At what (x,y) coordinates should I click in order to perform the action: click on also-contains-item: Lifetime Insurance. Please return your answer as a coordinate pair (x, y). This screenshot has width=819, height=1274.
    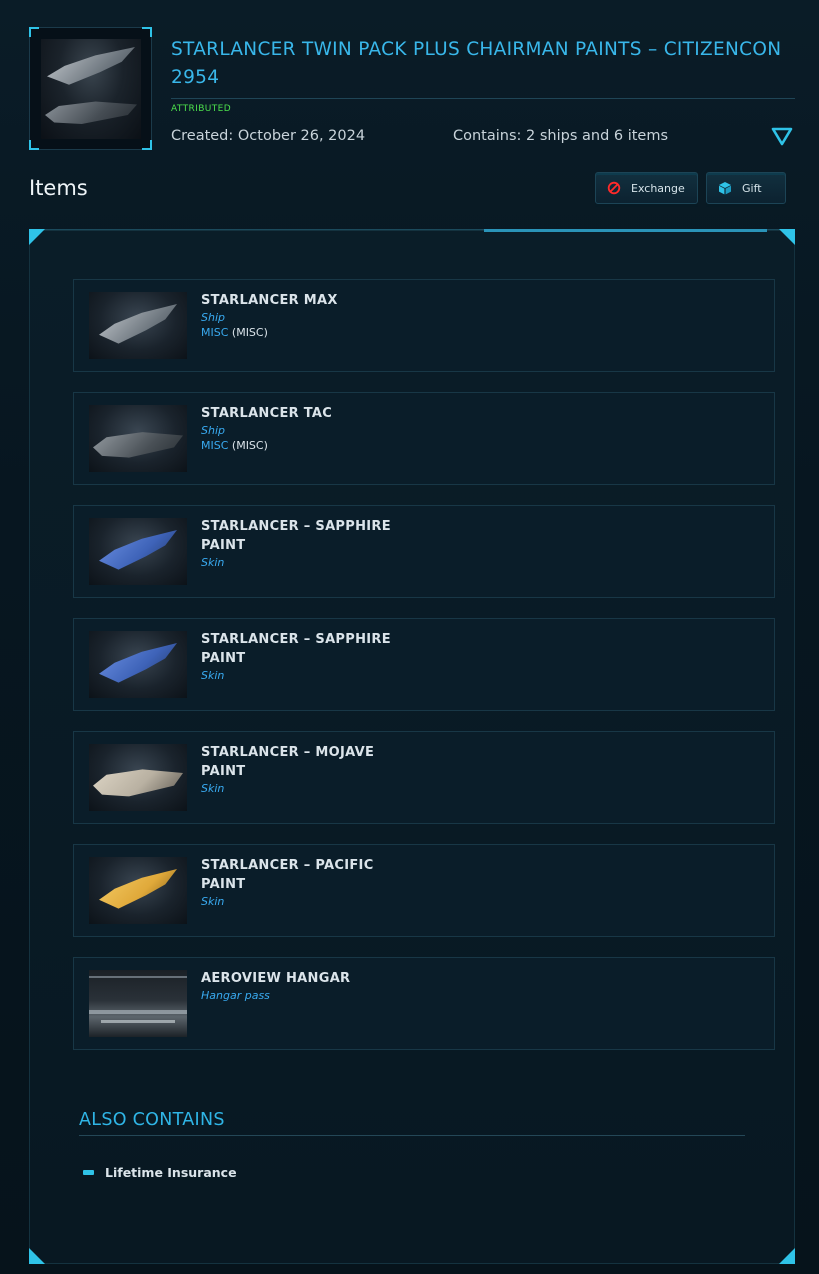
    Looking at the image, I should click on (171, 1172).